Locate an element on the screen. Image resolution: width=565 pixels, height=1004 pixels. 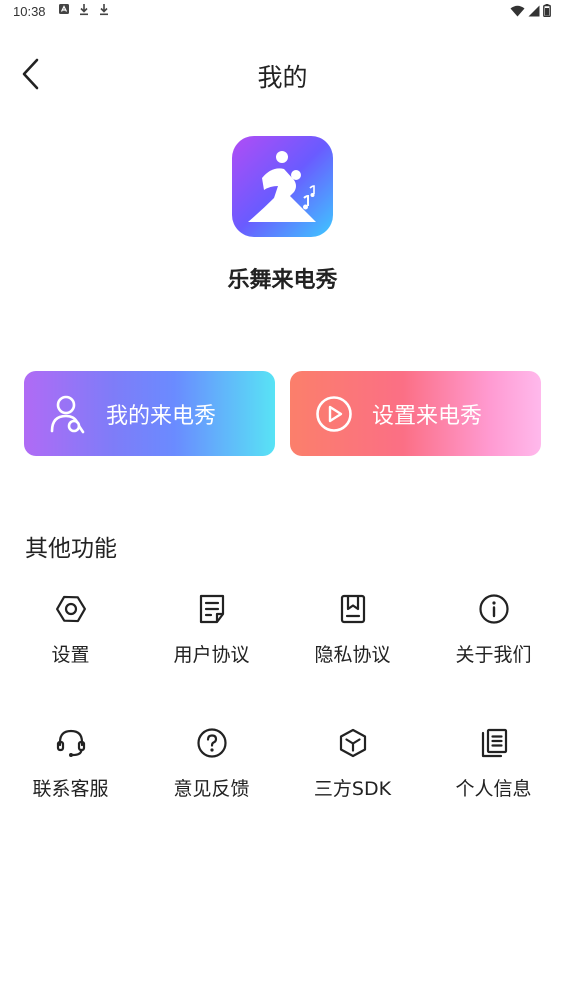
signal-icon is located at coordinates (534, 10).